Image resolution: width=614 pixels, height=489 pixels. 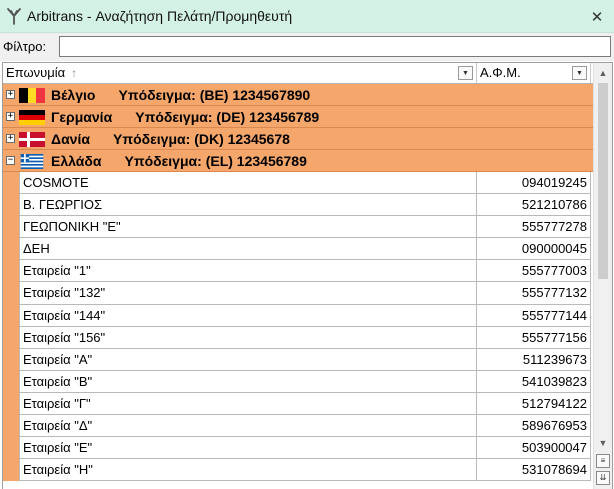 I want to click on cell-afm: 503900047, so click(x=534, y=448).